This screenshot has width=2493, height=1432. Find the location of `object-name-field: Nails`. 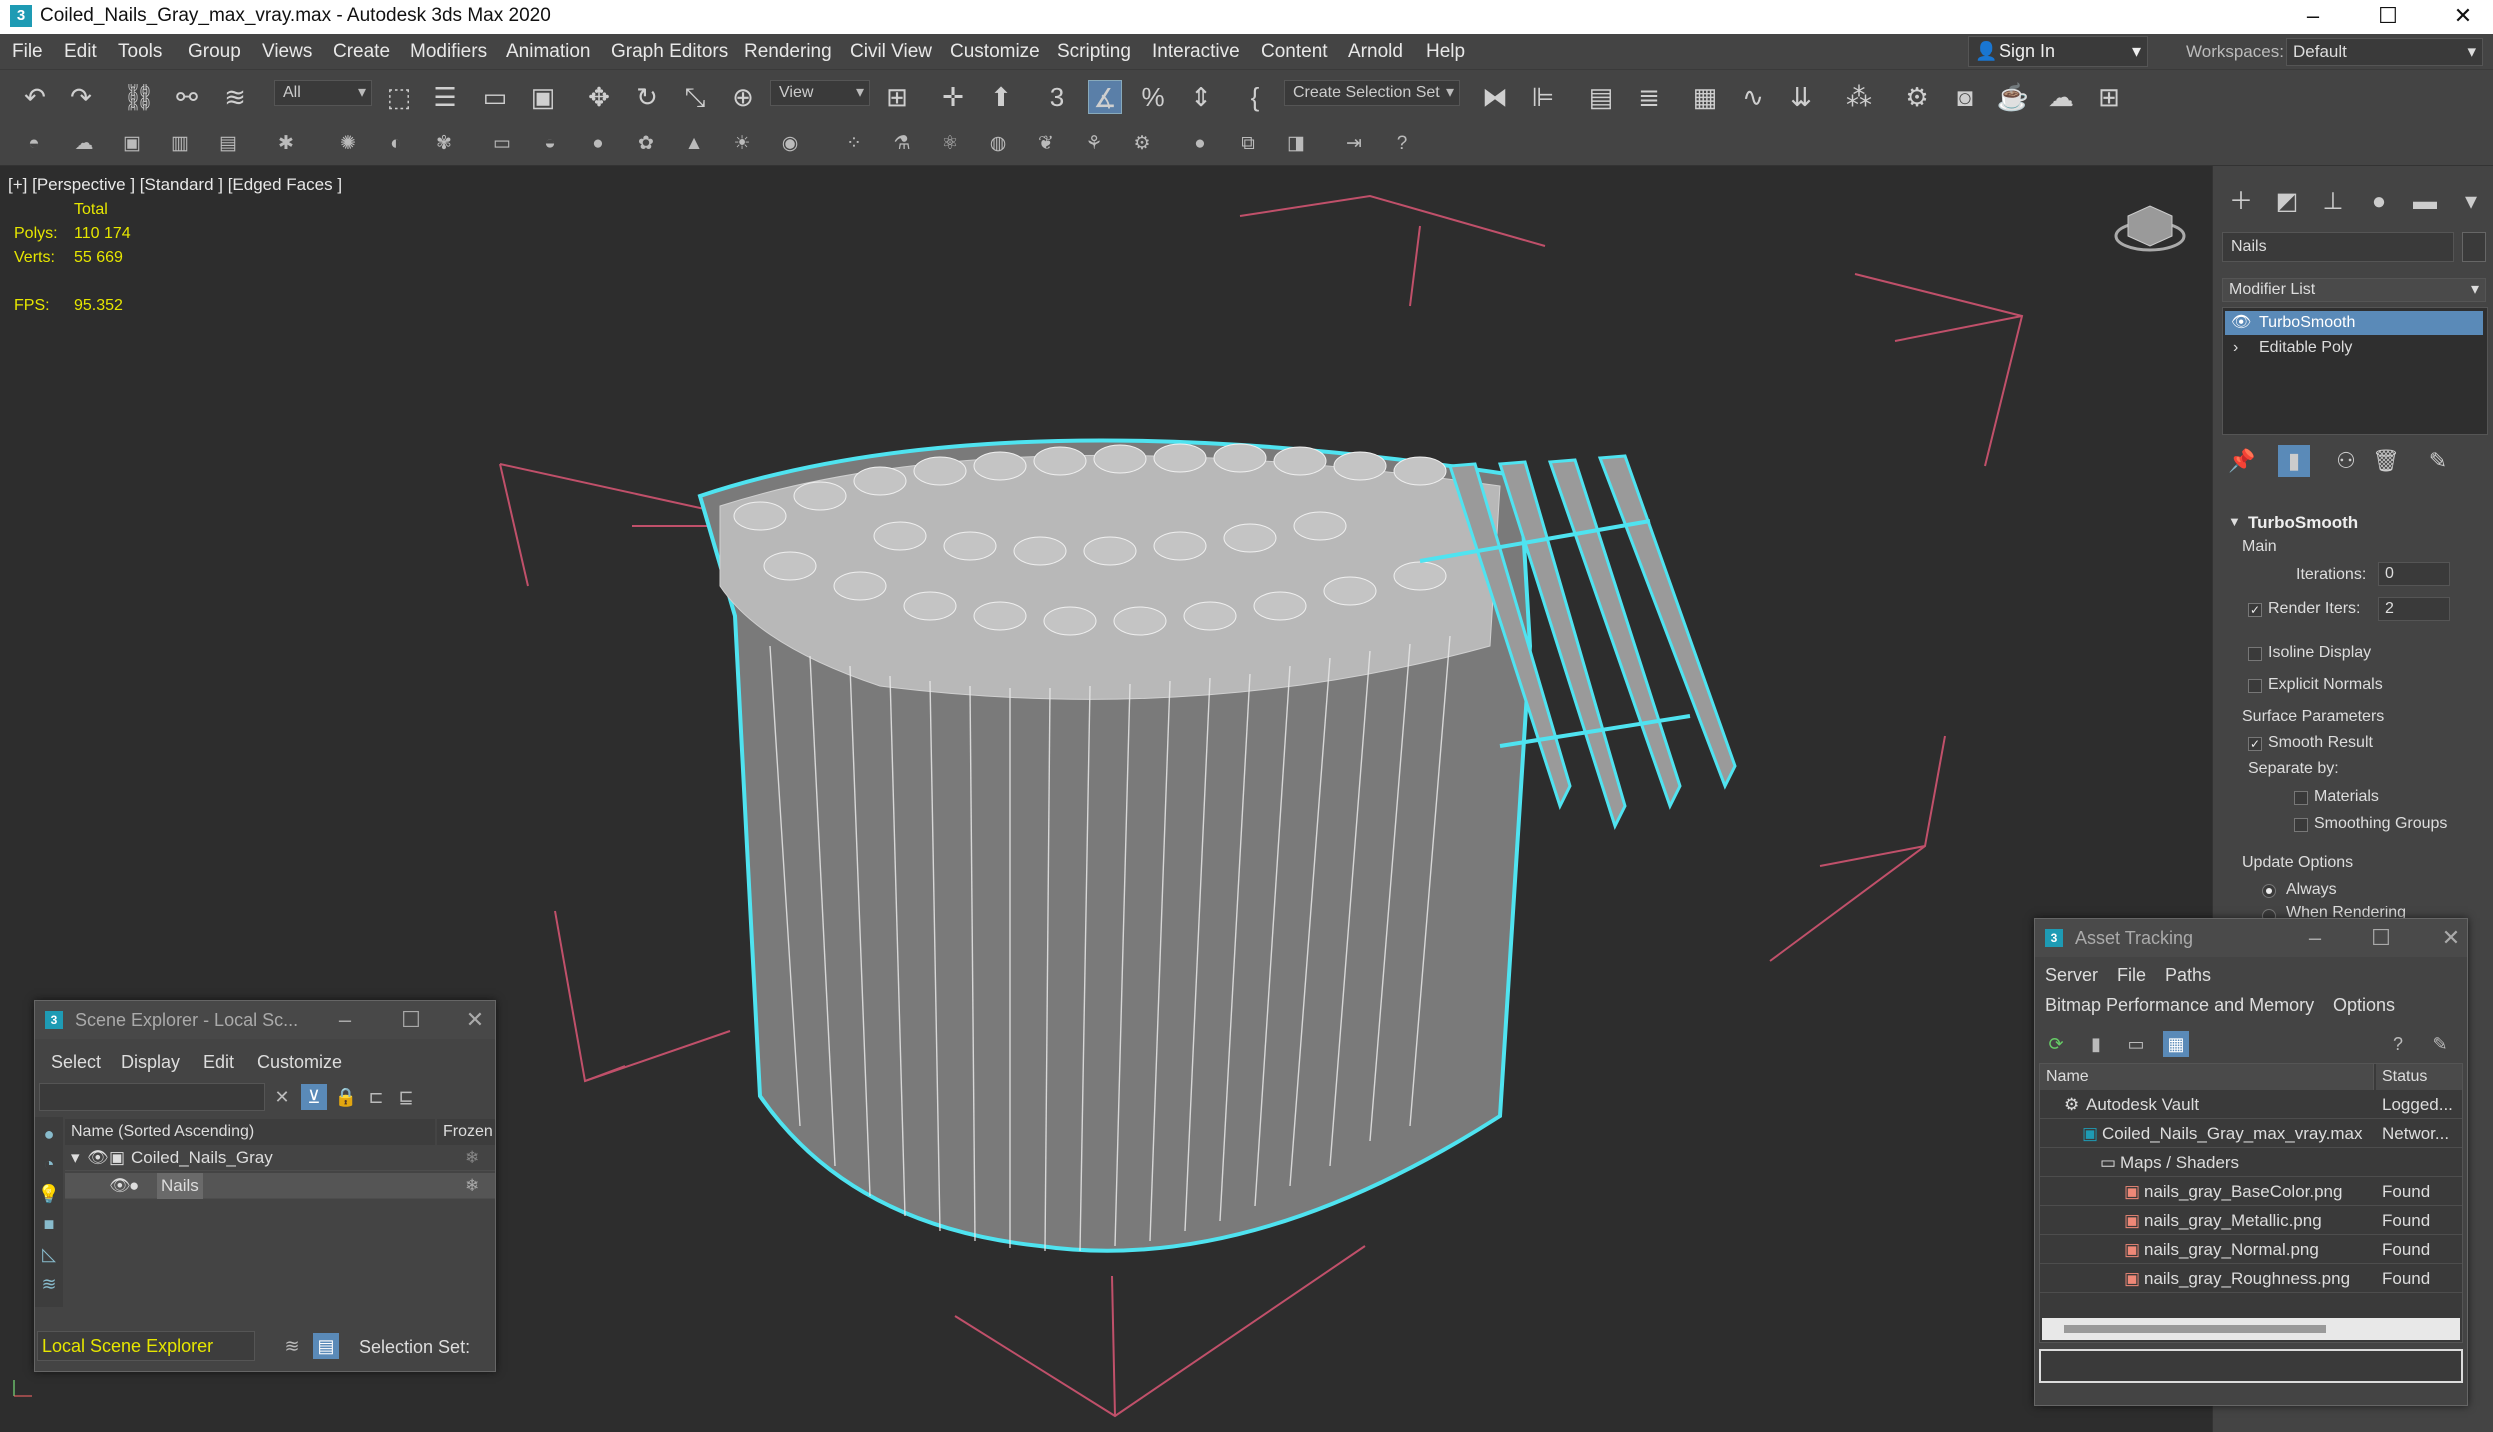

object-name-field: Nails is located at coordinates (2338, 247).